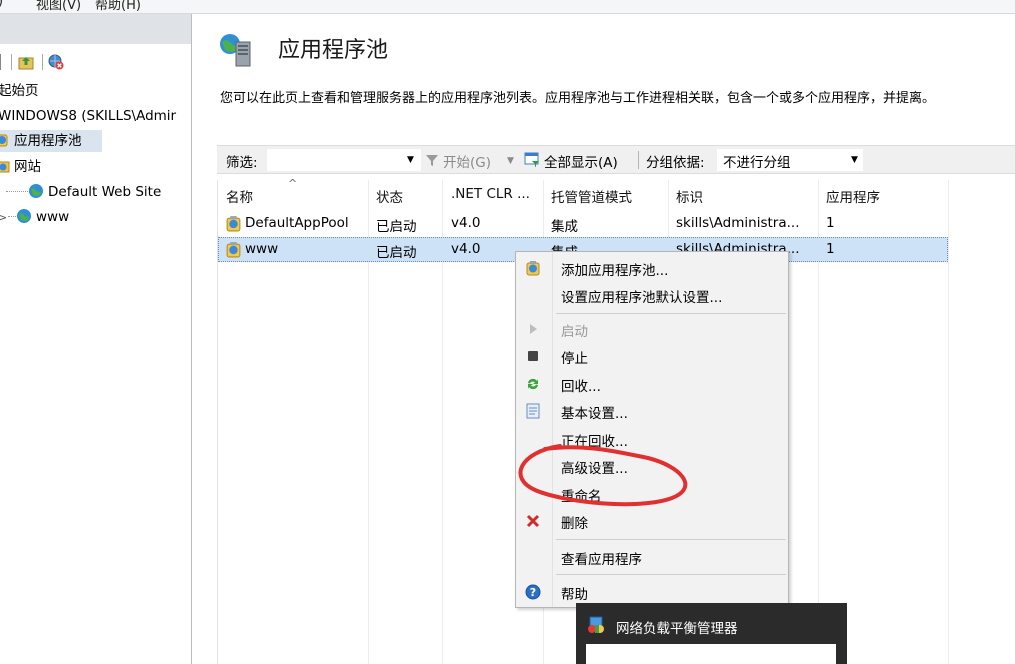  Describe the element at coordinates (95, 29) in the screenshot. I see `connections-header` at that location.